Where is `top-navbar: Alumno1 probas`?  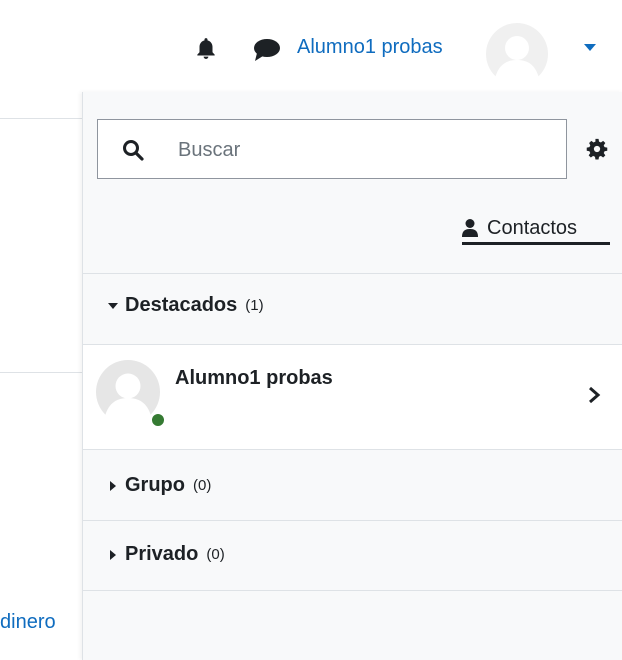 top-navbar: Alumno1 probas is located at coordinates (311, 46).